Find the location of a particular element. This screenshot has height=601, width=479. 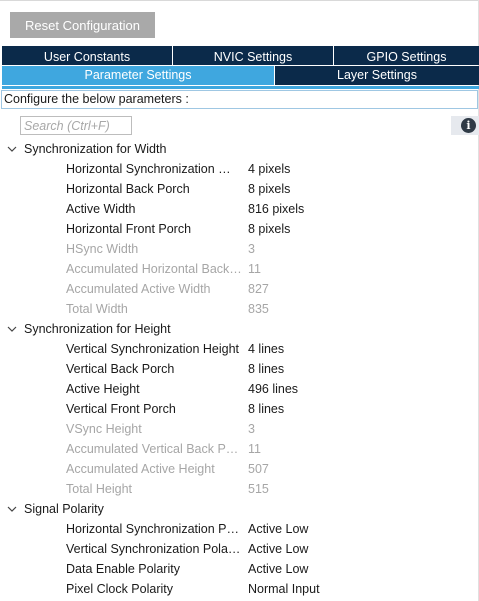

top-border is located at coordinates (239, 0).